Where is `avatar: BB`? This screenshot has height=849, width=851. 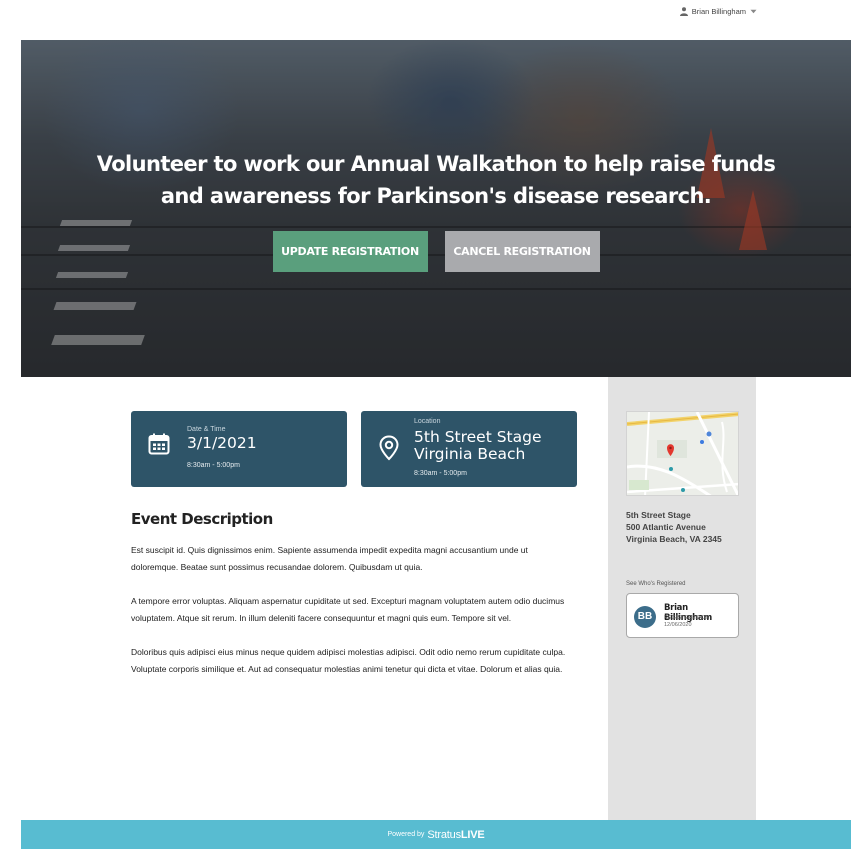
avatar: BB is located at coordinates (645, 617).